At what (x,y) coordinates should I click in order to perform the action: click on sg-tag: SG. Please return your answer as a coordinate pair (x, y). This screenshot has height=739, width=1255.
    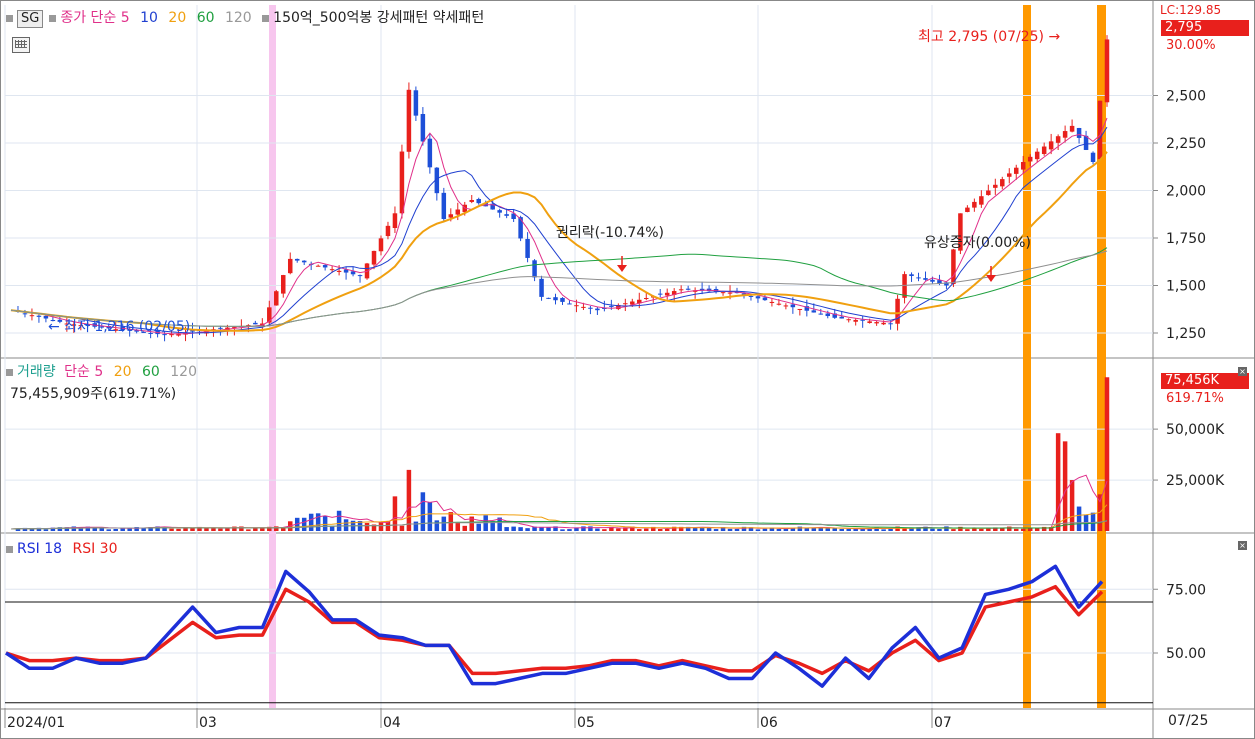
    Looking at the image, I should click on (30, 19).